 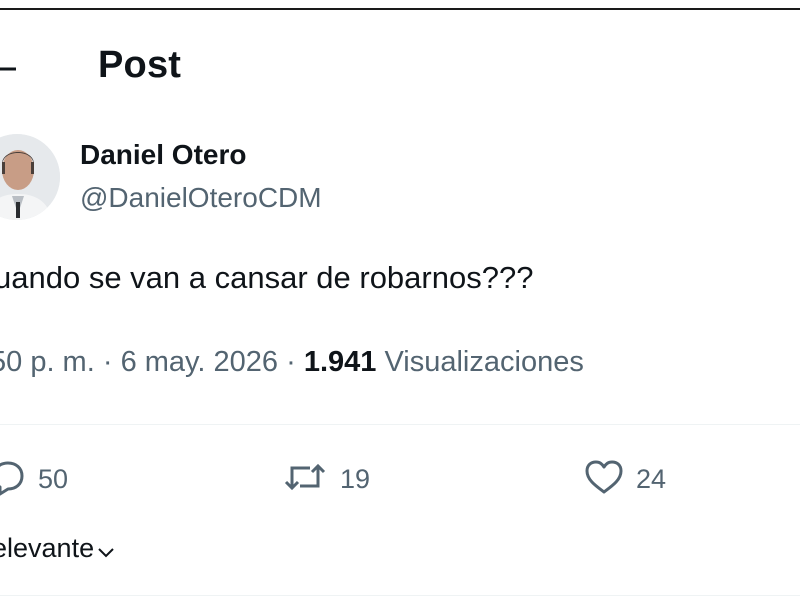 What do you see at coordinates (355, 478) in the screenshot?
I see `repost-count: 19` at bounding box center [355, 478].